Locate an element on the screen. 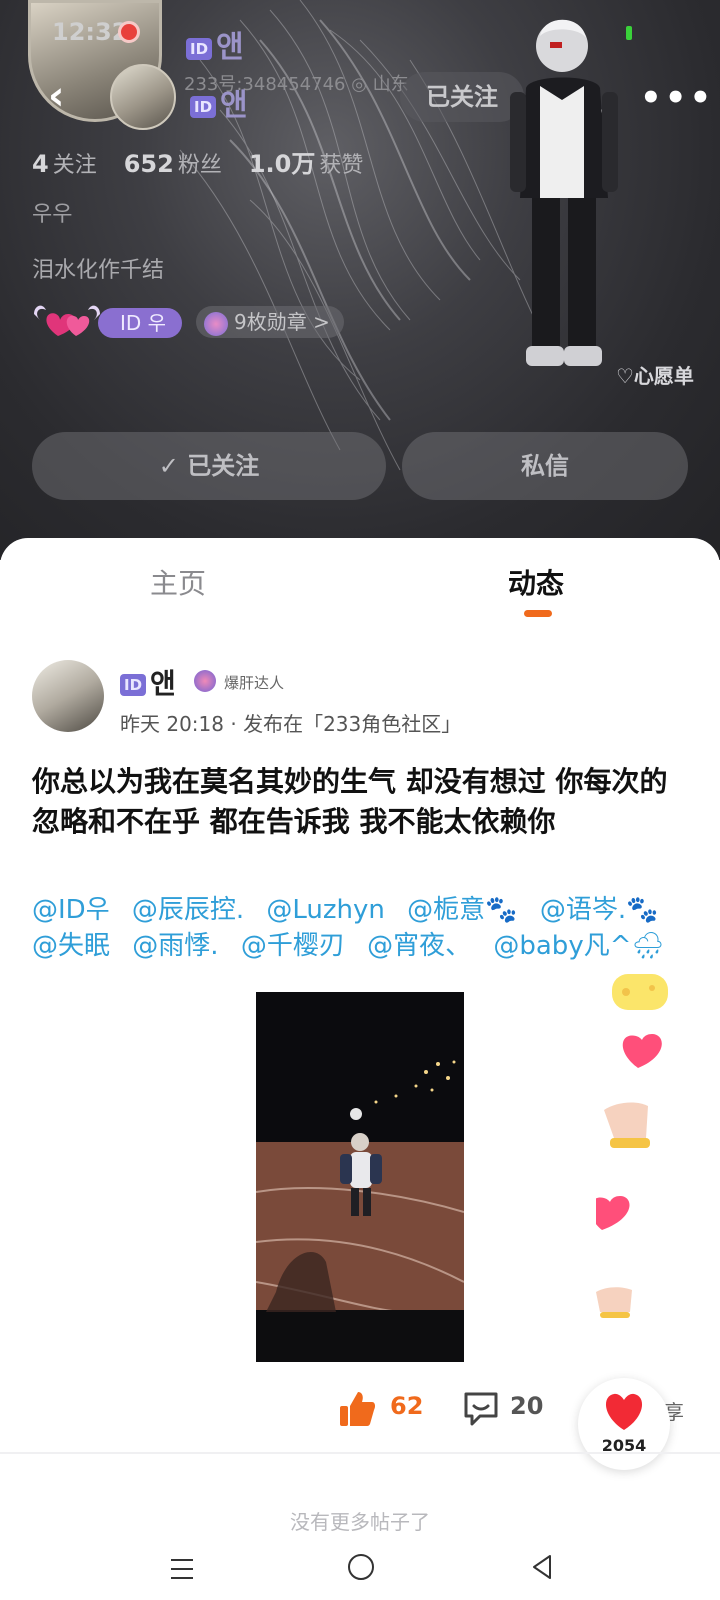  heart-reaction-button: 2054 is located at coordinates (624, 1424).